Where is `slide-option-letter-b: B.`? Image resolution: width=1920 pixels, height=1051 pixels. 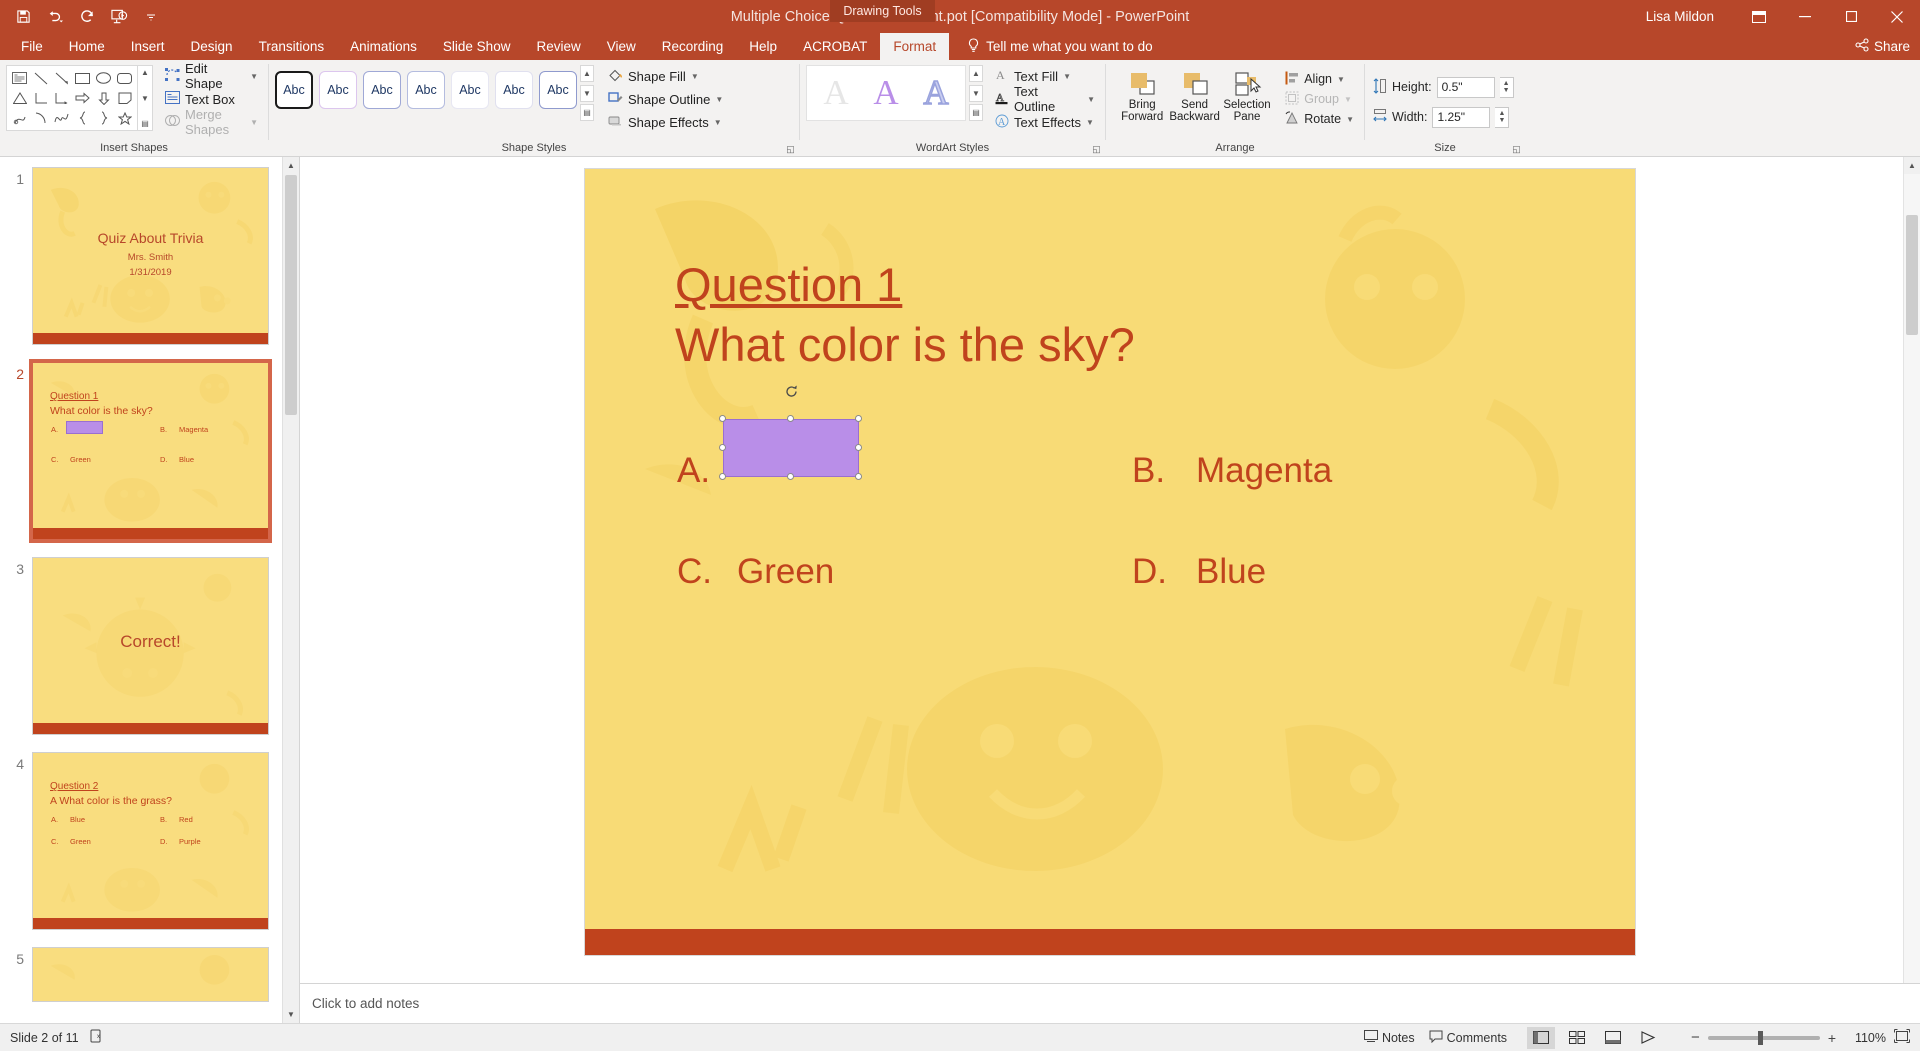 slide-option-letter-b: B. is located at coordinates (1148, 471).